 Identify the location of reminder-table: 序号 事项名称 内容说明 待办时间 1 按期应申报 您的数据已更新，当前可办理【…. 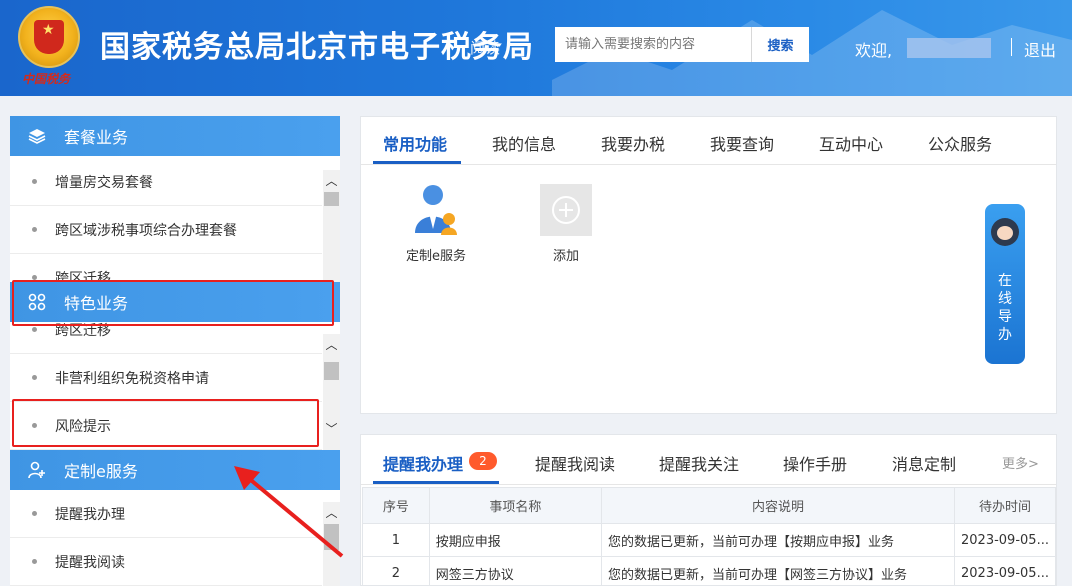
(709, 536).